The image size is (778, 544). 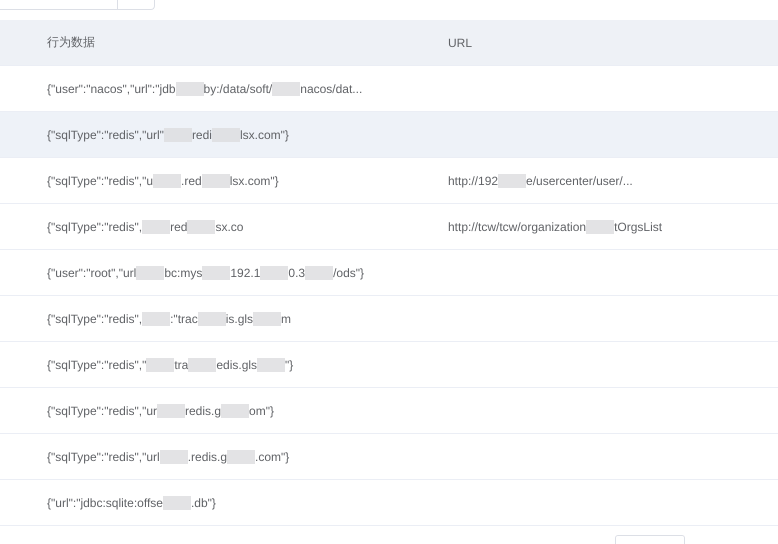 I want to click on cell-text: m, so click(x=286, y=319).